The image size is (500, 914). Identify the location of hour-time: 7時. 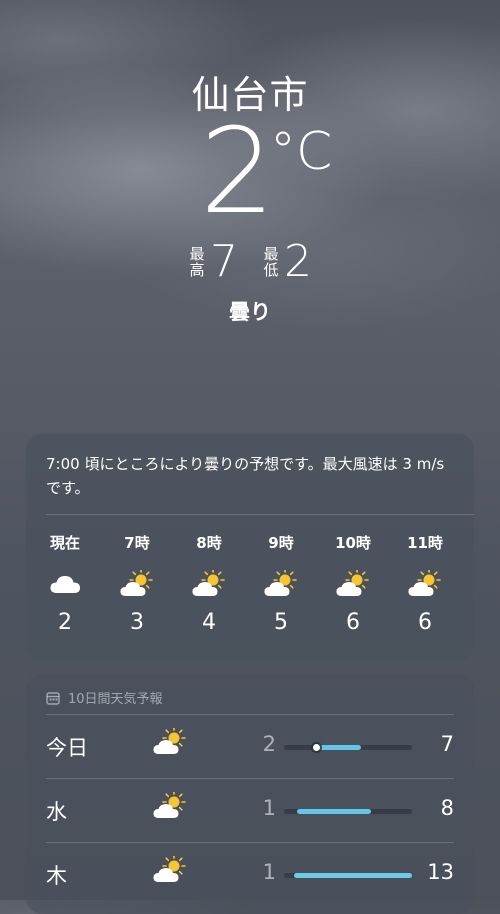
(137, 543).